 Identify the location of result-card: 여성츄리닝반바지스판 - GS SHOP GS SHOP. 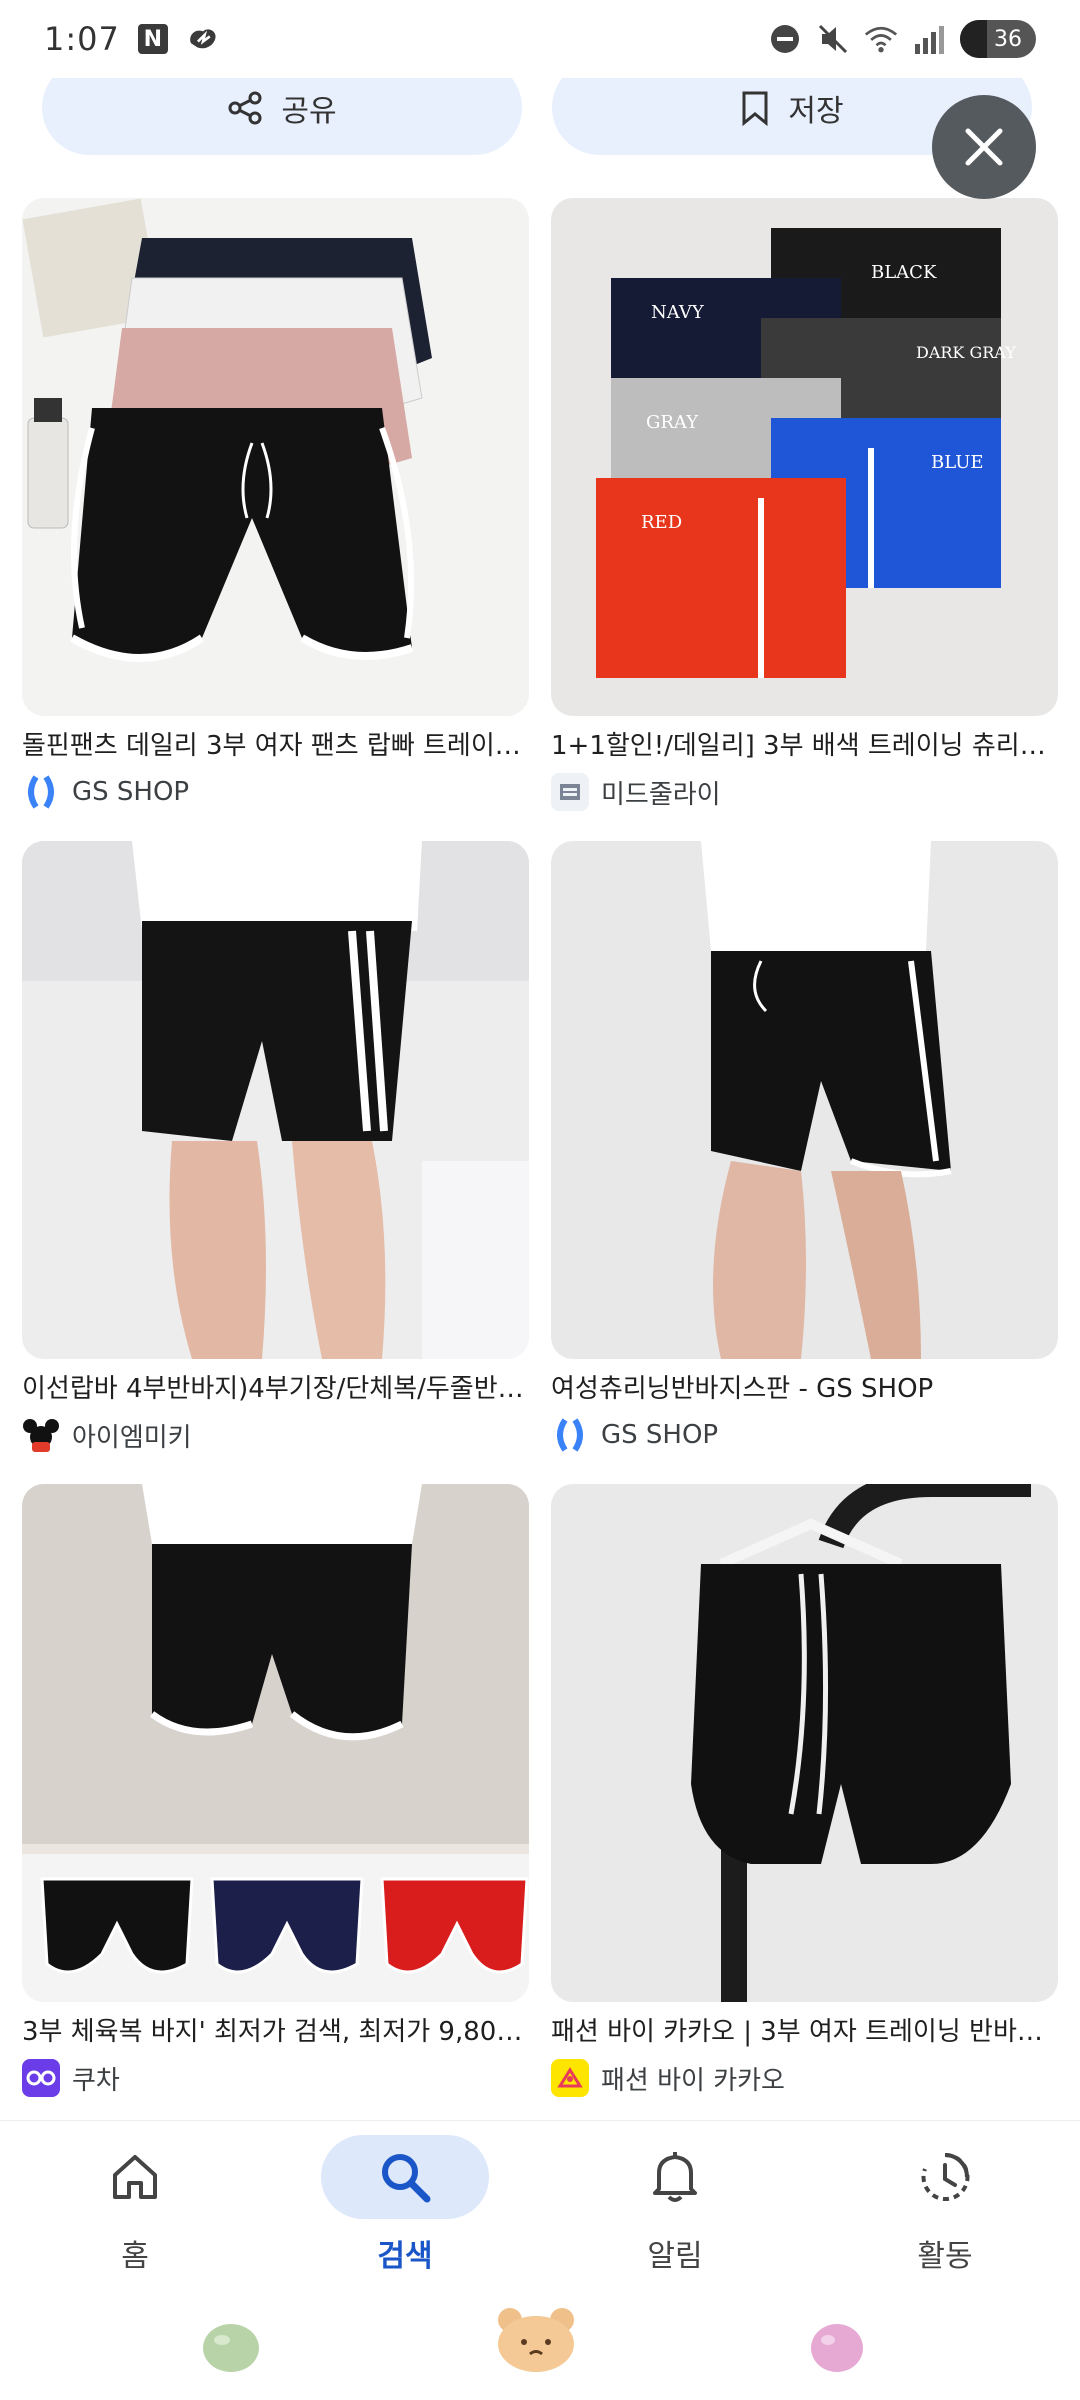
(804, 1162).